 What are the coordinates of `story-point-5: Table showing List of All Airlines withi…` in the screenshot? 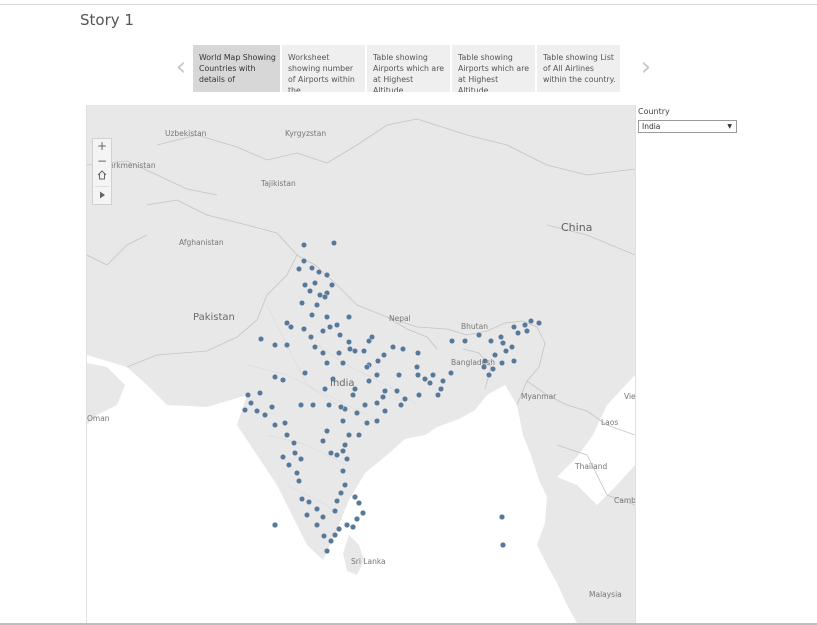 It's located at (578, 68).